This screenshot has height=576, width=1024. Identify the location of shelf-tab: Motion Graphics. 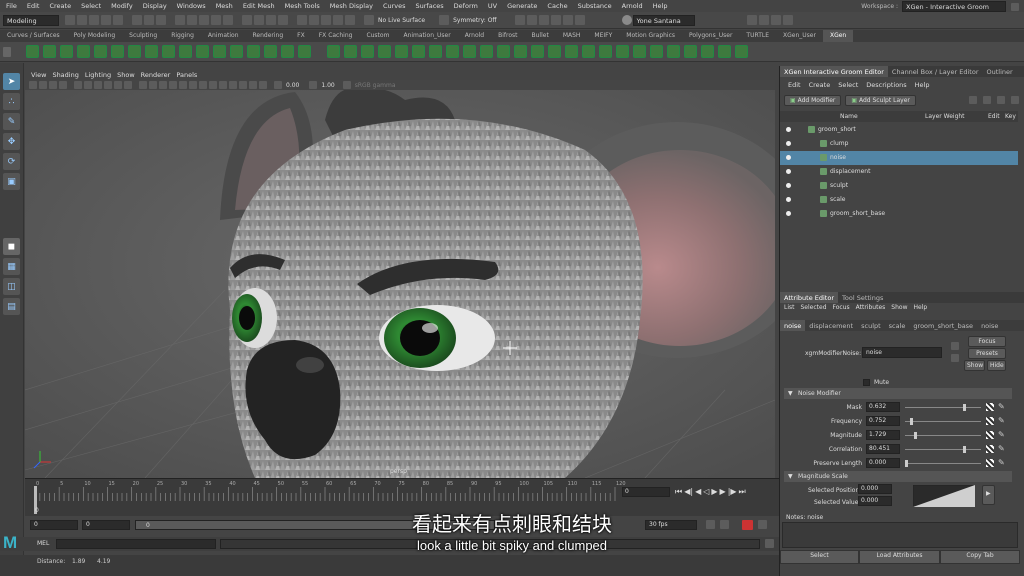
(650, 36).